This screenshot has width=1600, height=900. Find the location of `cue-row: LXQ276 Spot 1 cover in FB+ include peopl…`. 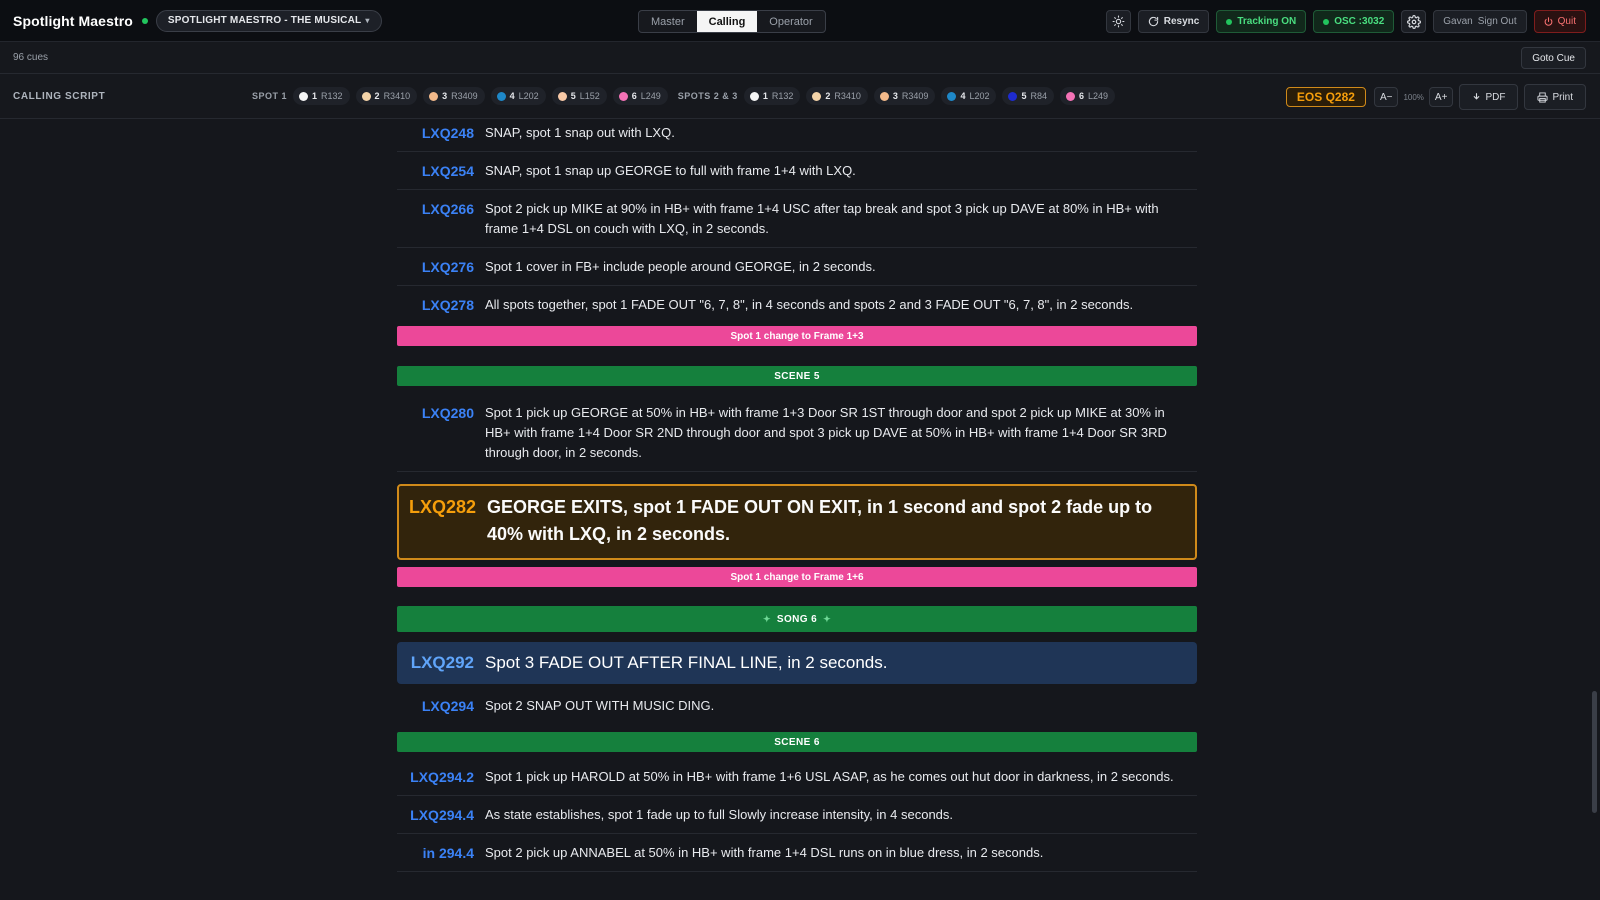

cue-row: LXQ276 Spot 1 cover in FB+ include peopl… is located at coordinates (797, 267).